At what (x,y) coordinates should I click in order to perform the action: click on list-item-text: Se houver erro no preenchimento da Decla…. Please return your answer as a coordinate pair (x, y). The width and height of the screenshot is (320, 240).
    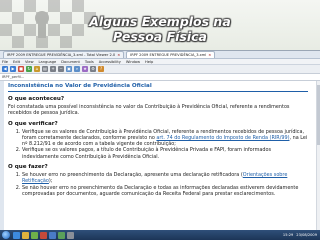
    Looking at the image, I should click on (132, 175).